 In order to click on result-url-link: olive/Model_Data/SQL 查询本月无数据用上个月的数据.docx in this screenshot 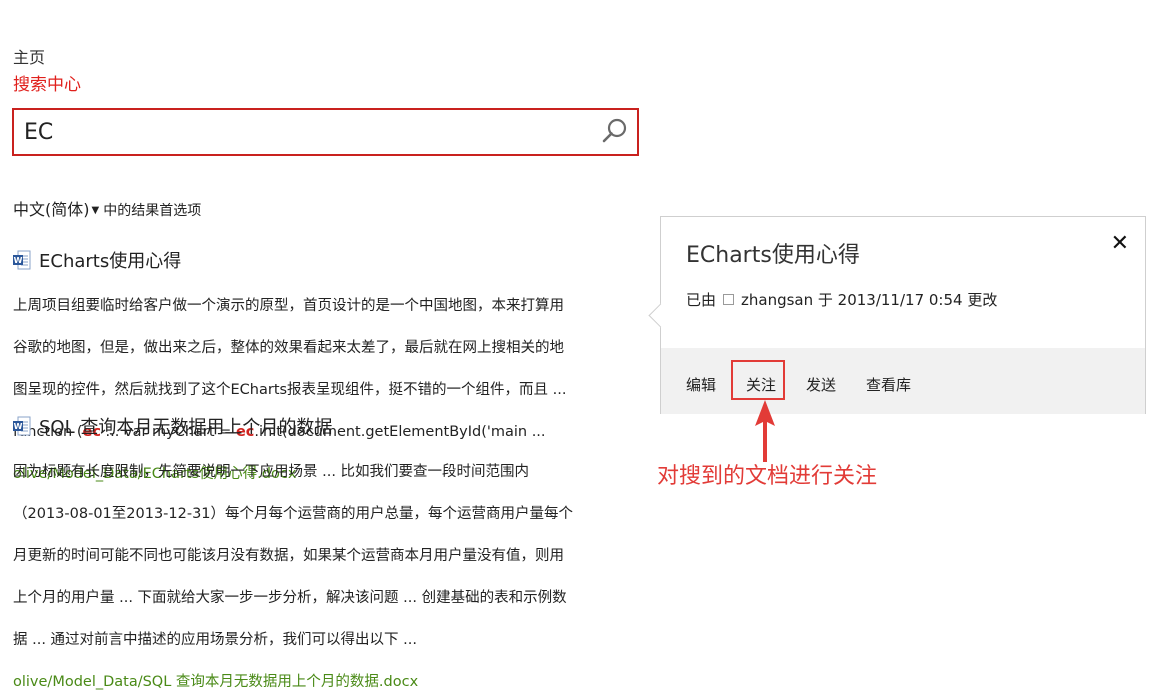, I will do `click(325, 682)`.